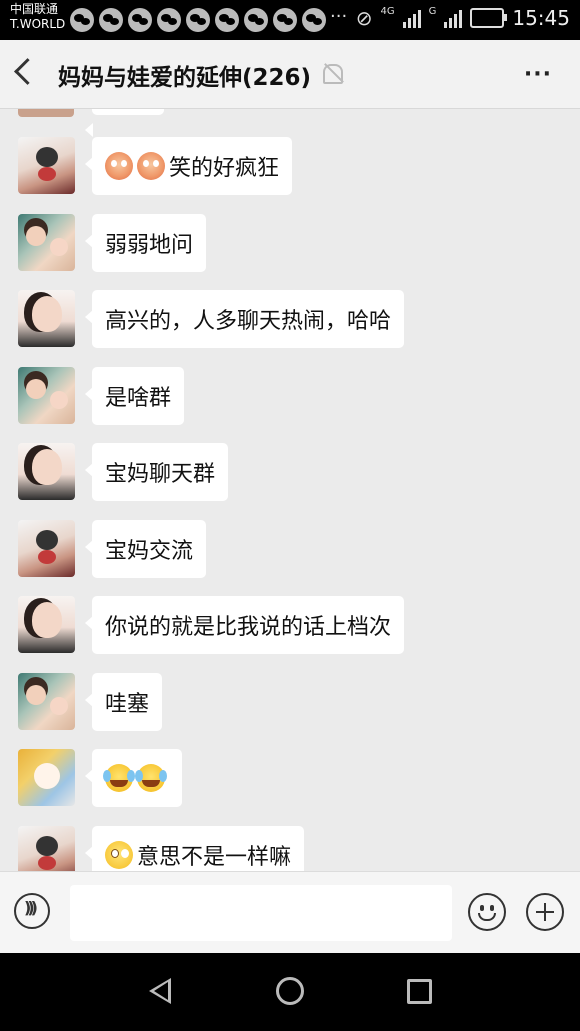 The image size is (580, 1031). What do you see at coordinates (149, 245) in the screenshot?
I see `message-text: 弱弱地问` at bounding box center [149, 245].